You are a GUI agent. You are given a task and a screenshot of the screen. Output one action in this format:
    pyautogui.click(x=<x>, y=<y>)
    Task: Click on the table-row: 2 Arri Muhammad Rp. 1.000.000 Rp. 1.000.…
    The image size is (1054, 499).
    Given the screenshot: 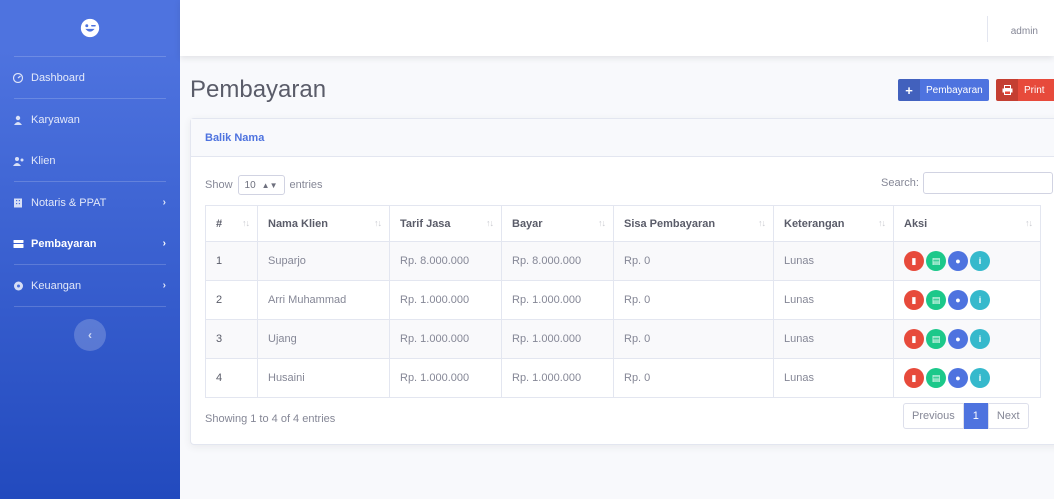 What is the action you would take?
    pyautogui.click(x=623, y=300)
    